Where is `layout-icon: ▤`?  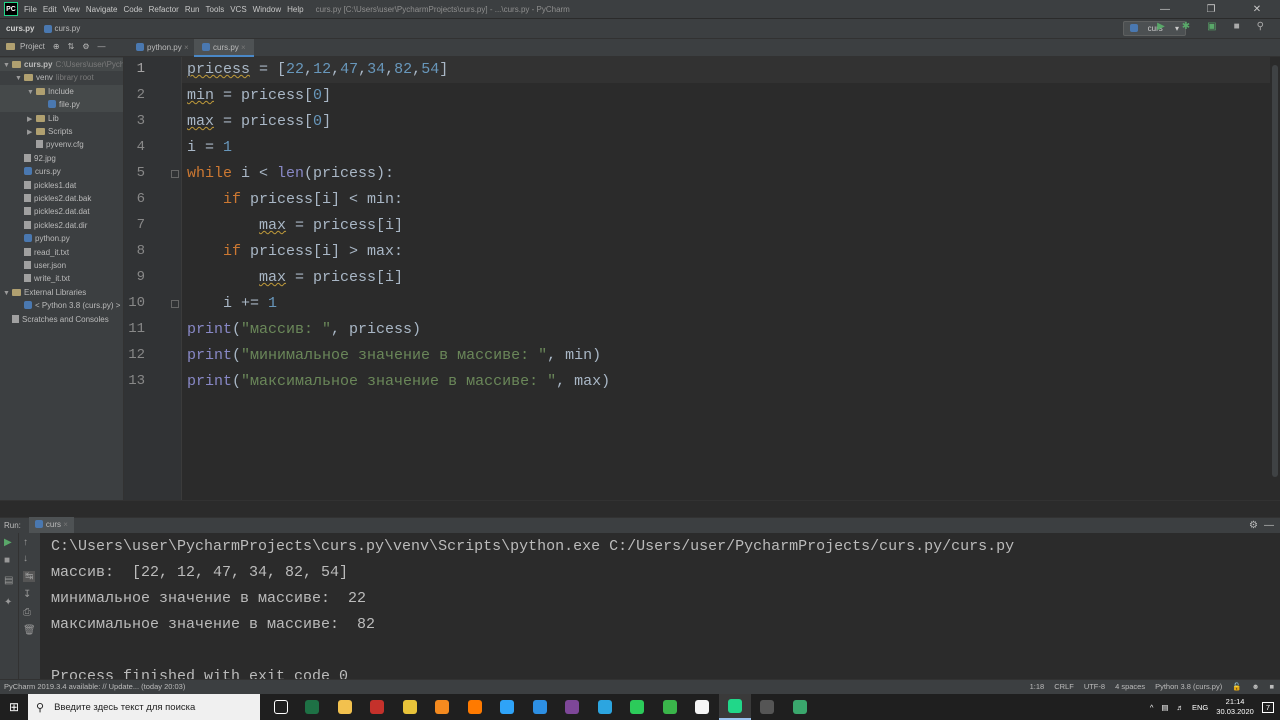 layout-icon: ▤ is located at coordinates (8, 580).